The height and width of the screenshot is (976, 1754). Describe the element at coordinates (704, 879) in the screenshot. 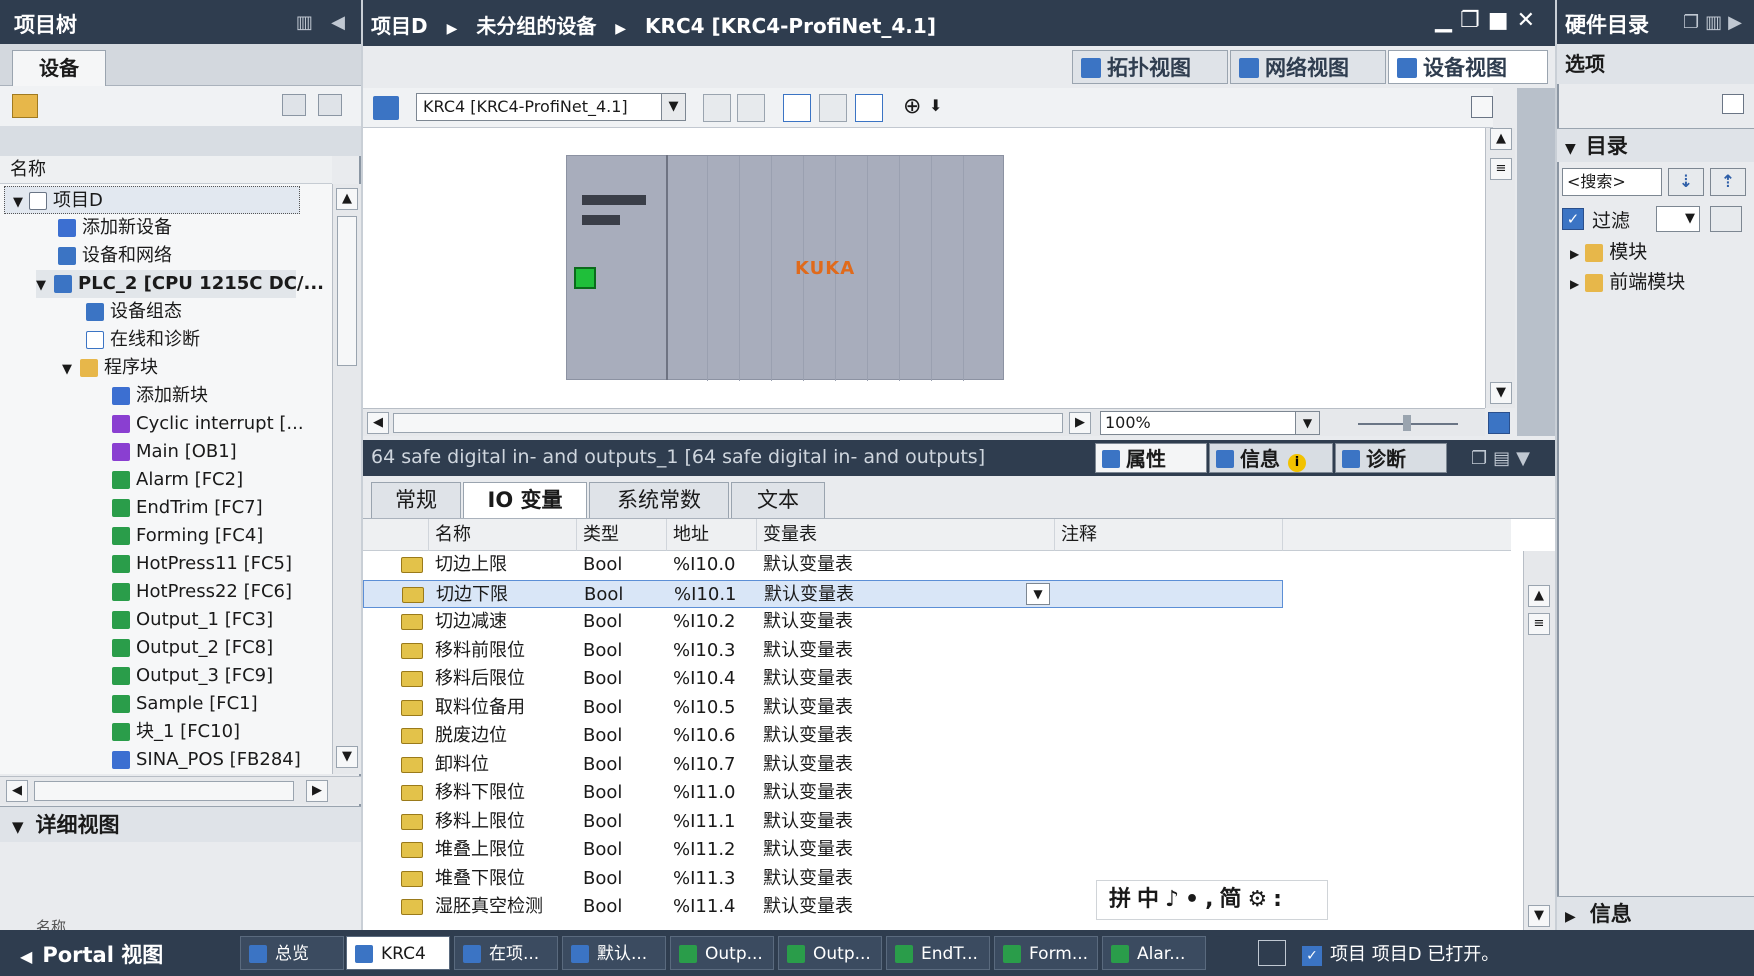

I see `cell-address: %I11.3` at that location.